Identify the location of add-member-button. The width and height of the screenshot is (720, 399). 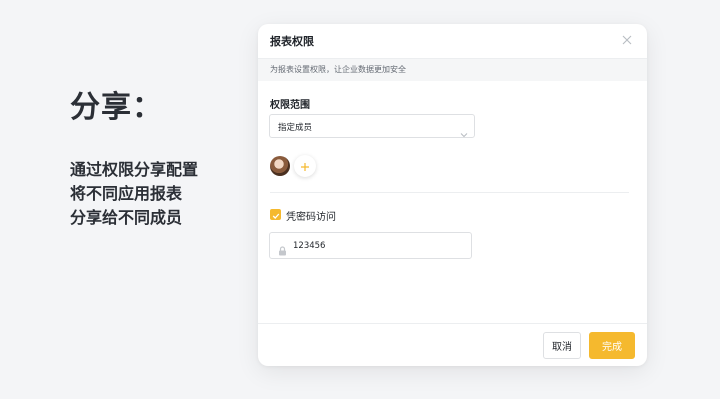
(305, 166).